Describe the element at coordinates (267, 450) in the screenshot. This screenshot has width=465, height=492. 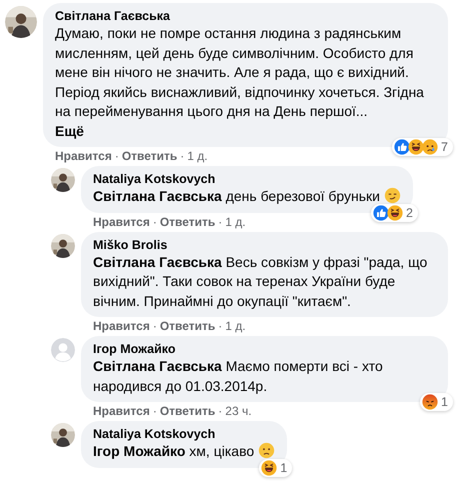
I see `frowning-face-icon` at that location.